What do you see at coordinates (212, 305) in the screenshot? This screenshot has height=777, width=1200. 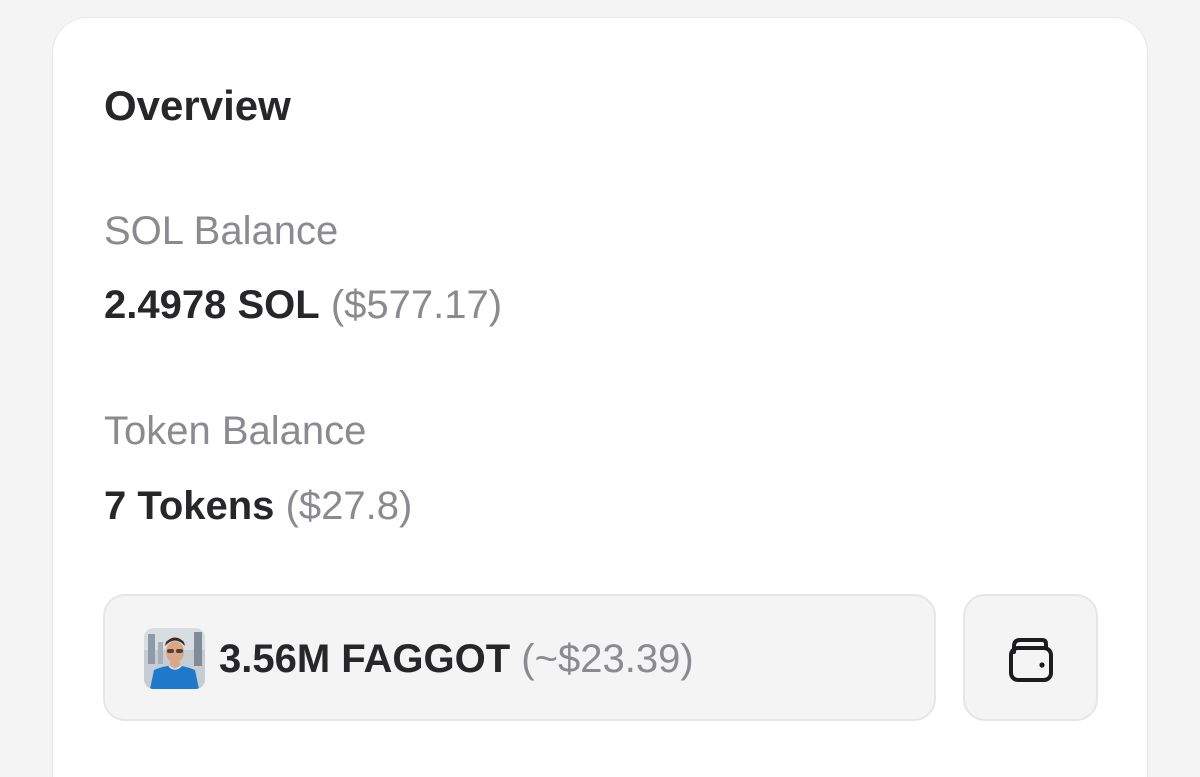 I see `sol-balance-amount: 2.4978 SOL` at bounding box center [212, 305].